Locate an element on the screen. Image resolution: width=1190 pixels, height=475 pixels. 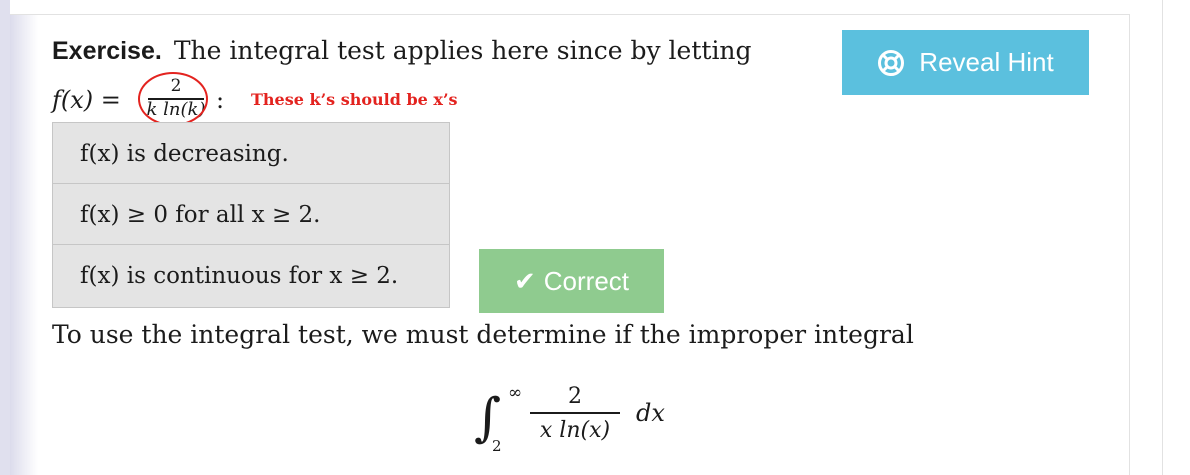
left-rail is located at coordinates (5, 237).